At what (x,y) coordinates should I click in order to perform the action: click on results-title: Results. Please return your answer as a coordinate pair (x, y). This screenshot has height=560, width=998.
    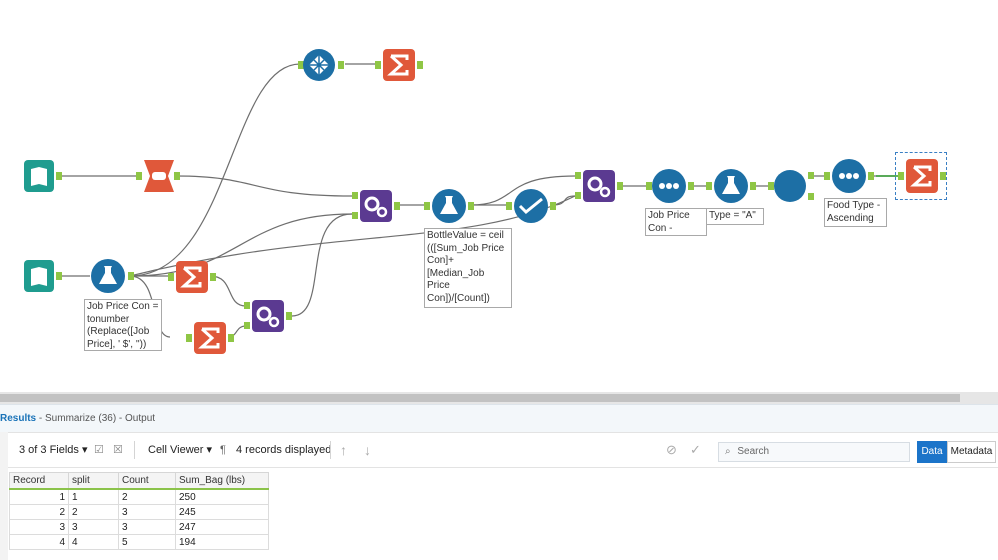
    Looking at the image, I should click on (18, 418).